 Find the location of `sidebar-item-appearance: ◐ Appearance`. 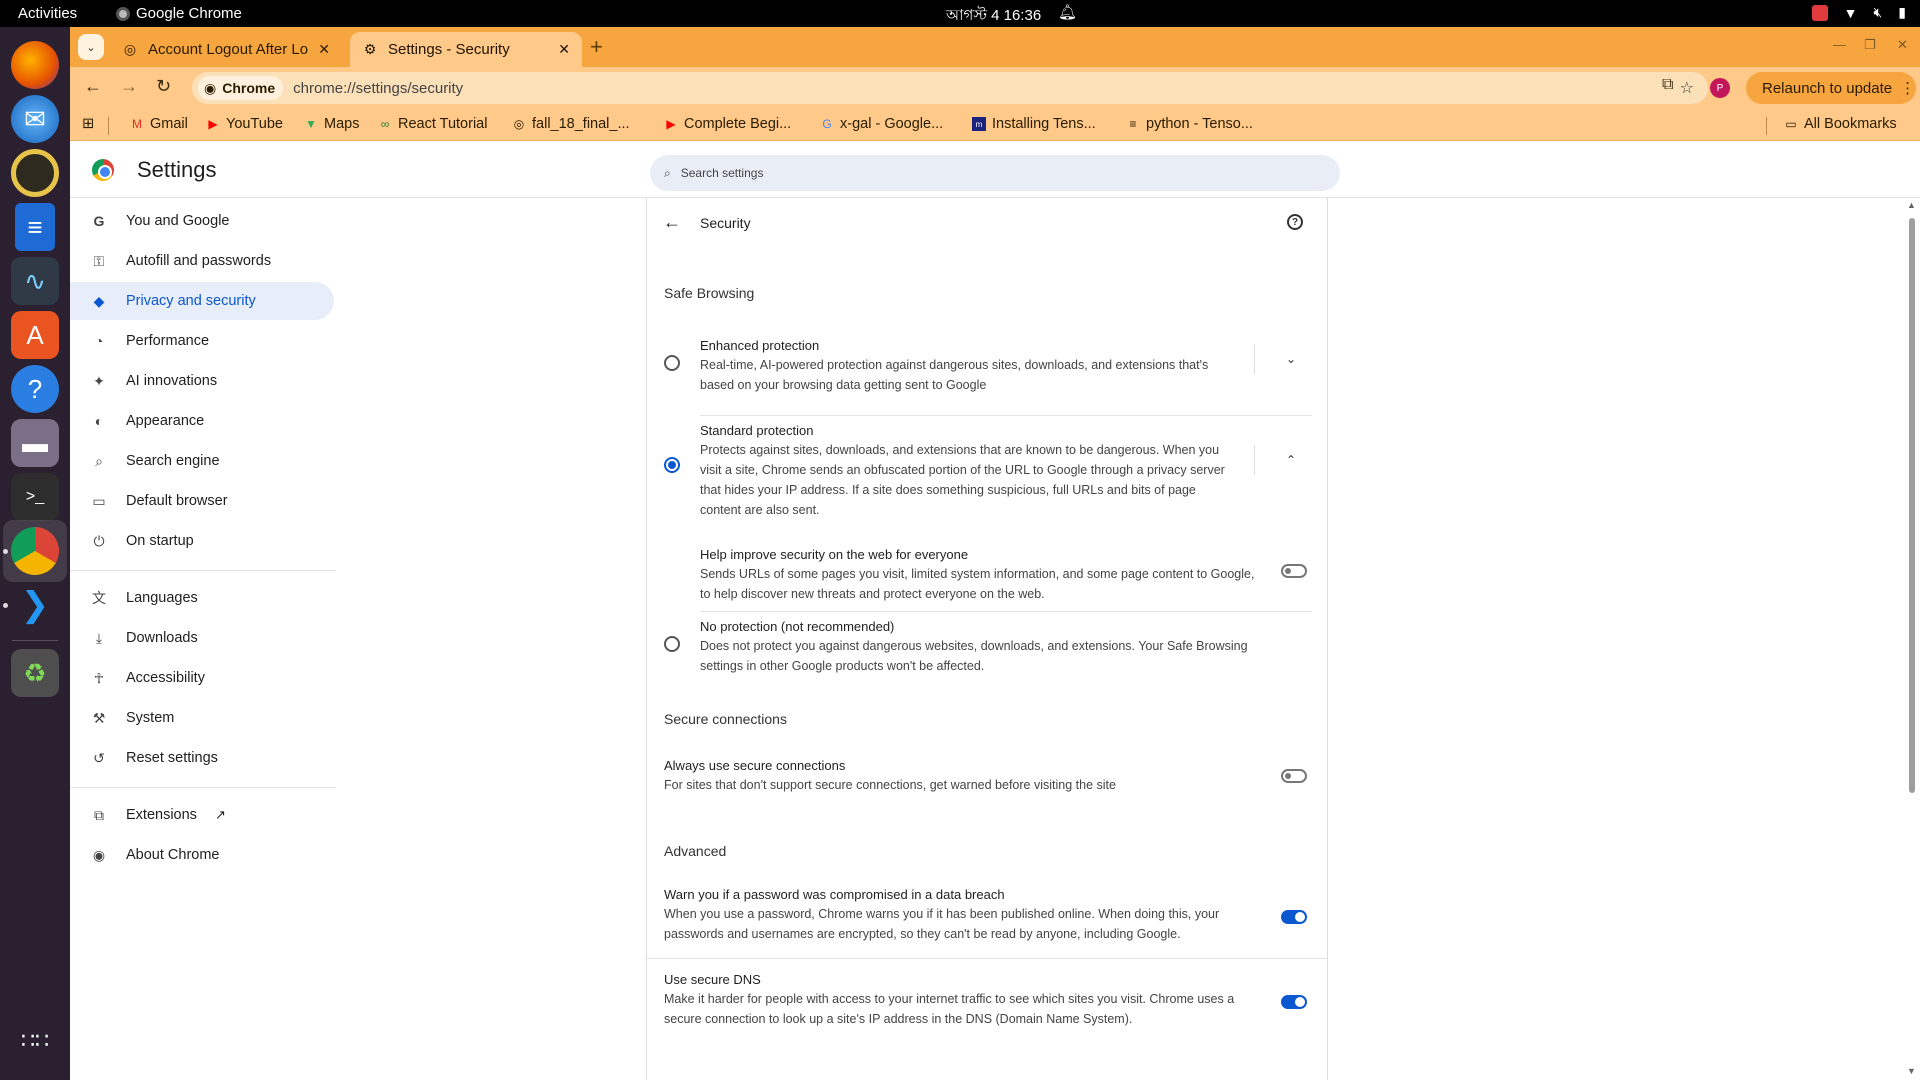

sidebar-item-appearance: ◐ Appearance is located at coordinates (202, 421).